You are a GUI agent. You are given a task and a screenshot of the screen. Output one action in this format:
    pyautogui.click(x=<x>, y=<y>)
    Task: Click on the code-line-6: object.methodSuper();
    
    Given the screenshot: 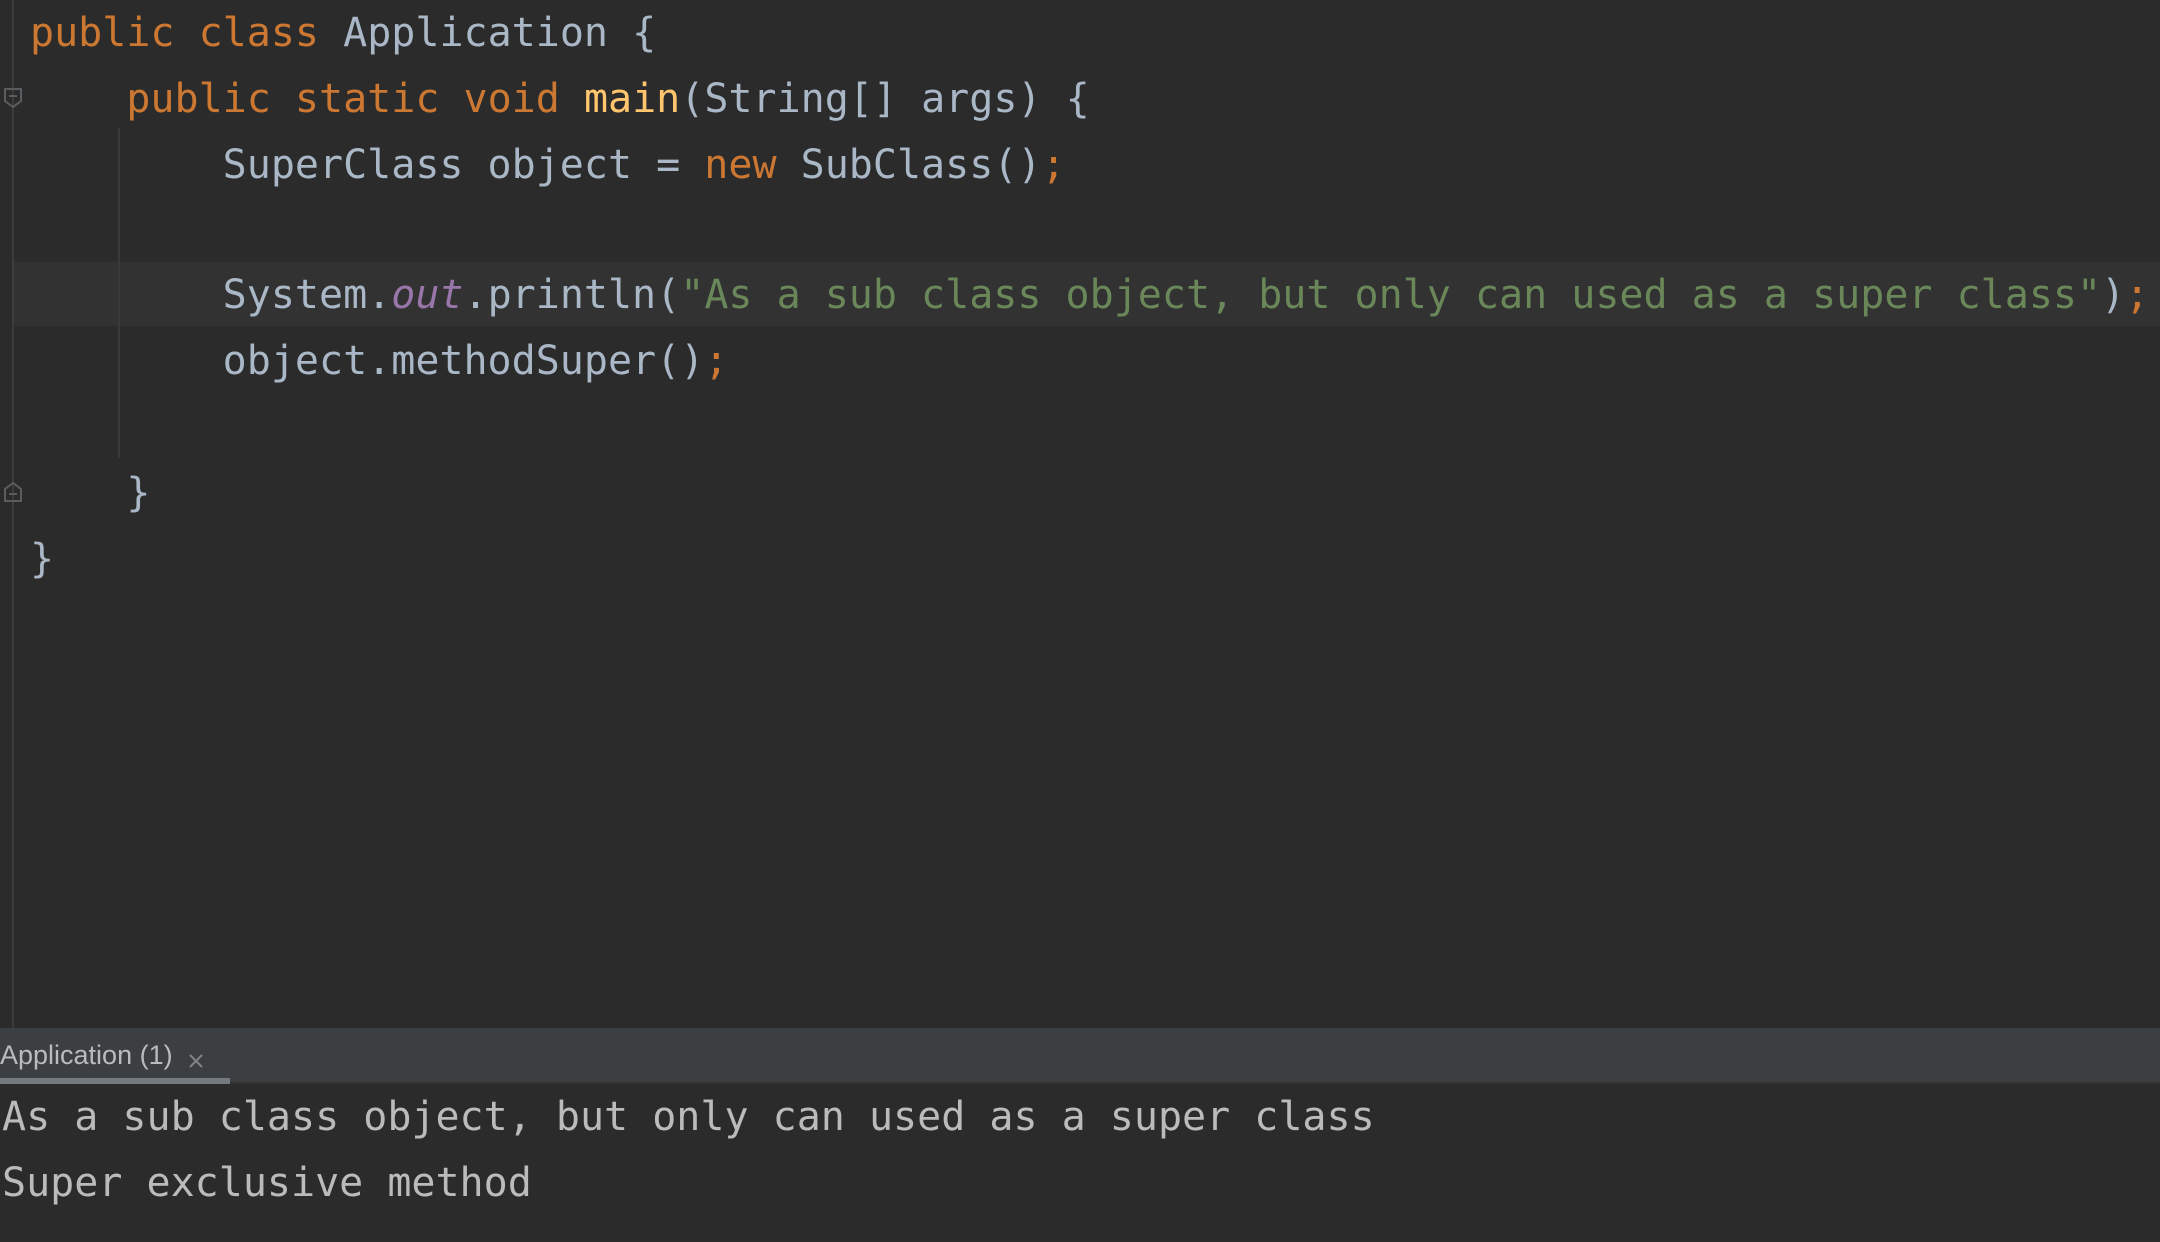 What is the action you would take?
    pyautogui.click(x=379, y=361)
    